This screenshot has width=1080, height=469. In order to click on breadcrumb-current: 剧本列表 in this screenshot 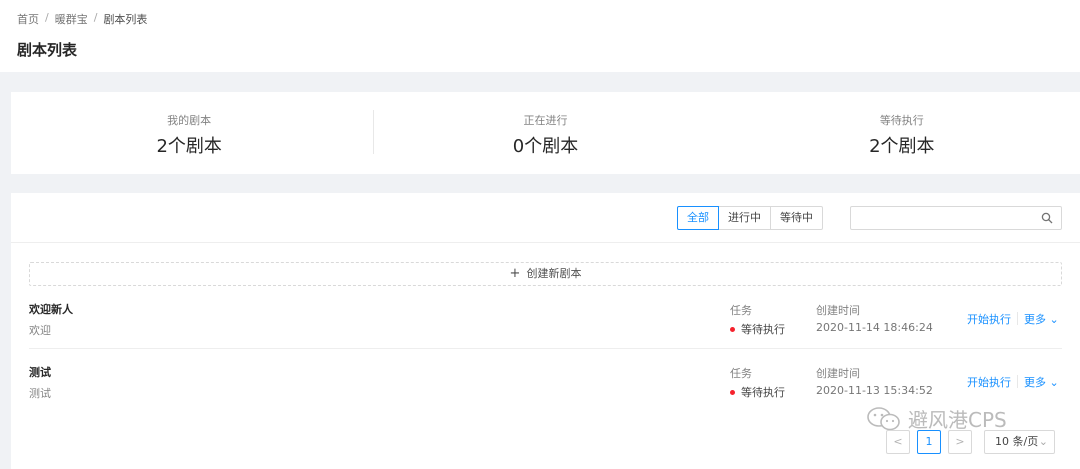, I will do `click(125, 19)`.